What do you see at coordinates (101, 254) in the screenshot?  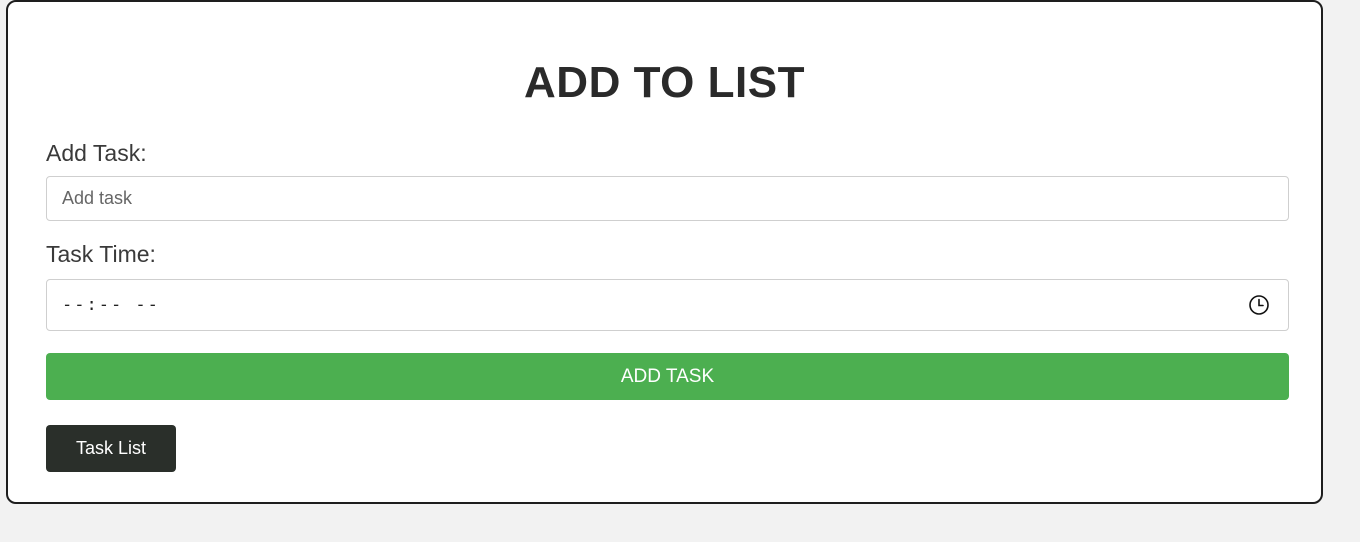 I see `task-time-label: Task Time:` at bounding box center [101, 254].